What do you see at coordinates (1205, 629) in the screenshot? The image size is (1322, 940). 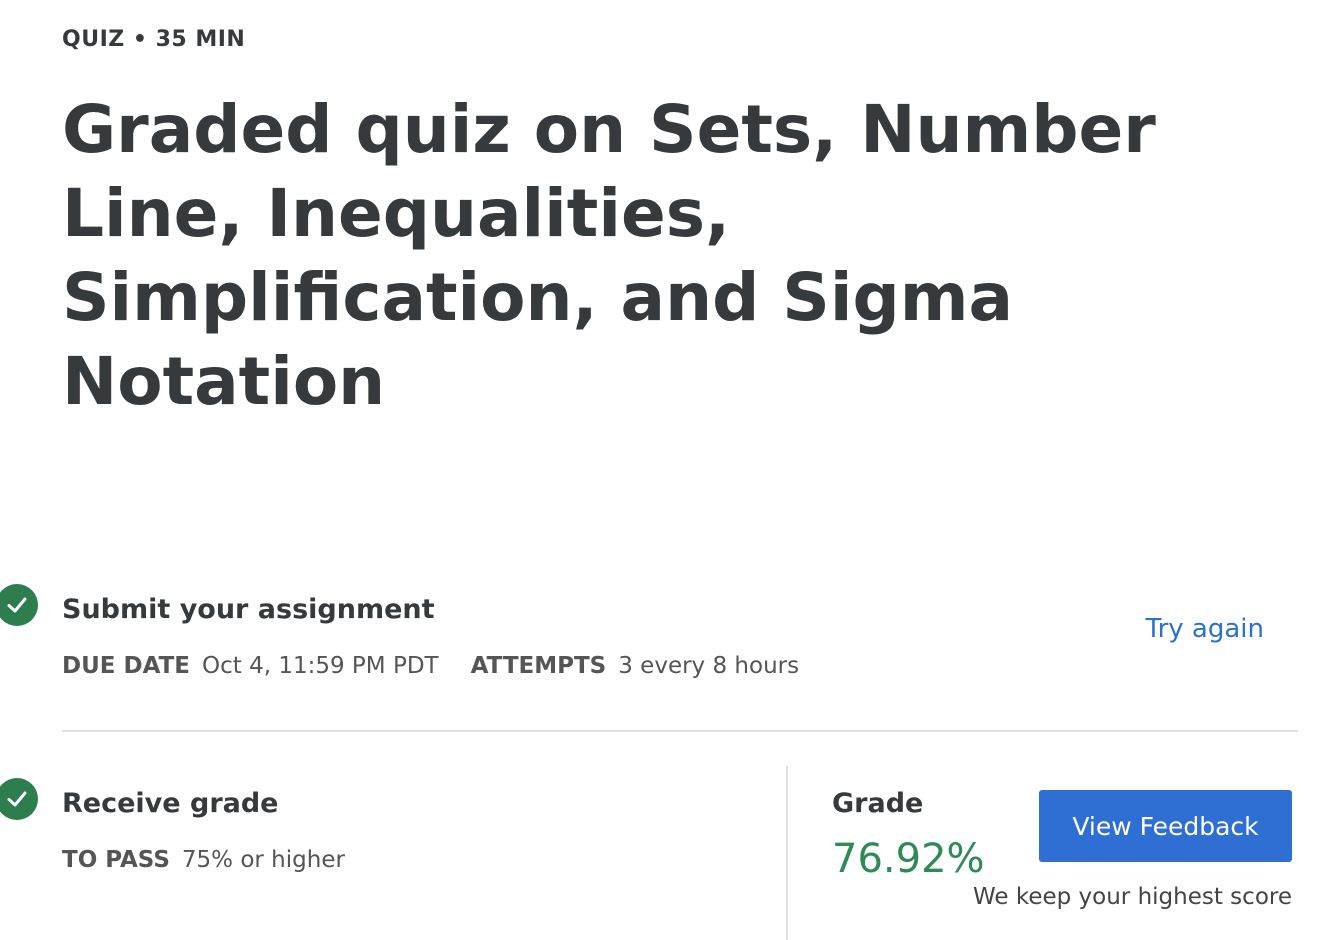 I see `try-again-link: Try again` at bounding box center [1205, 629].